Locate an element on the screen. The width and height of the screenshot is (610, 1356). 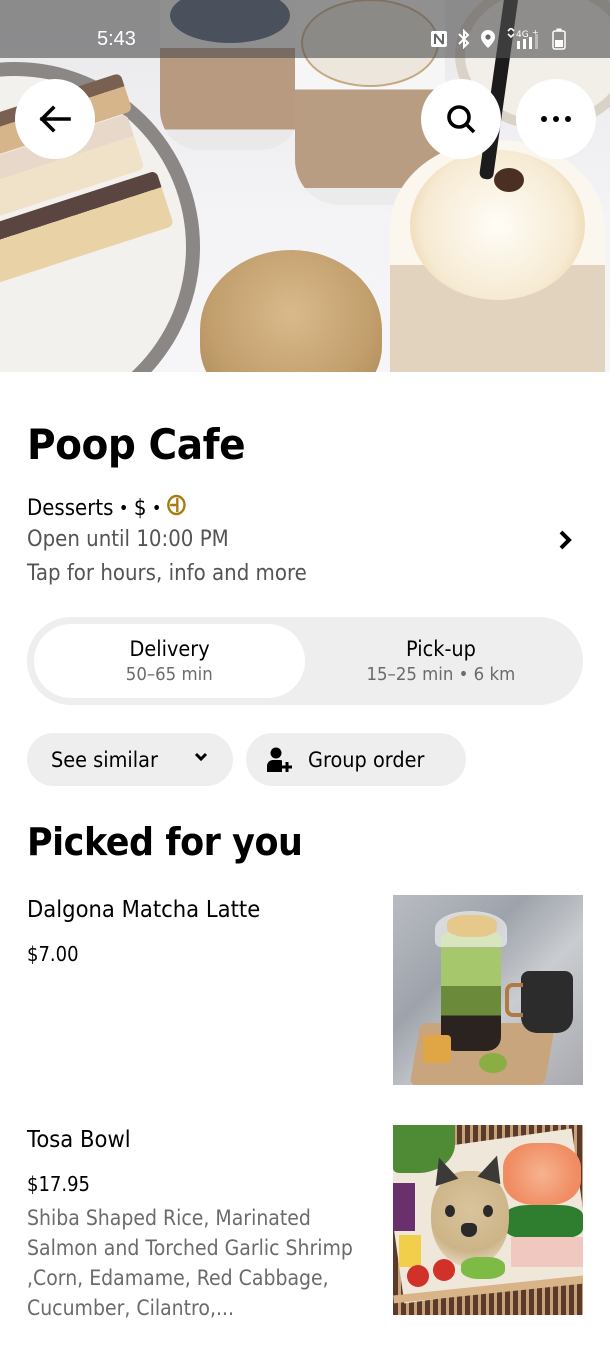
image-mug is located at coordinates (547, 1002).